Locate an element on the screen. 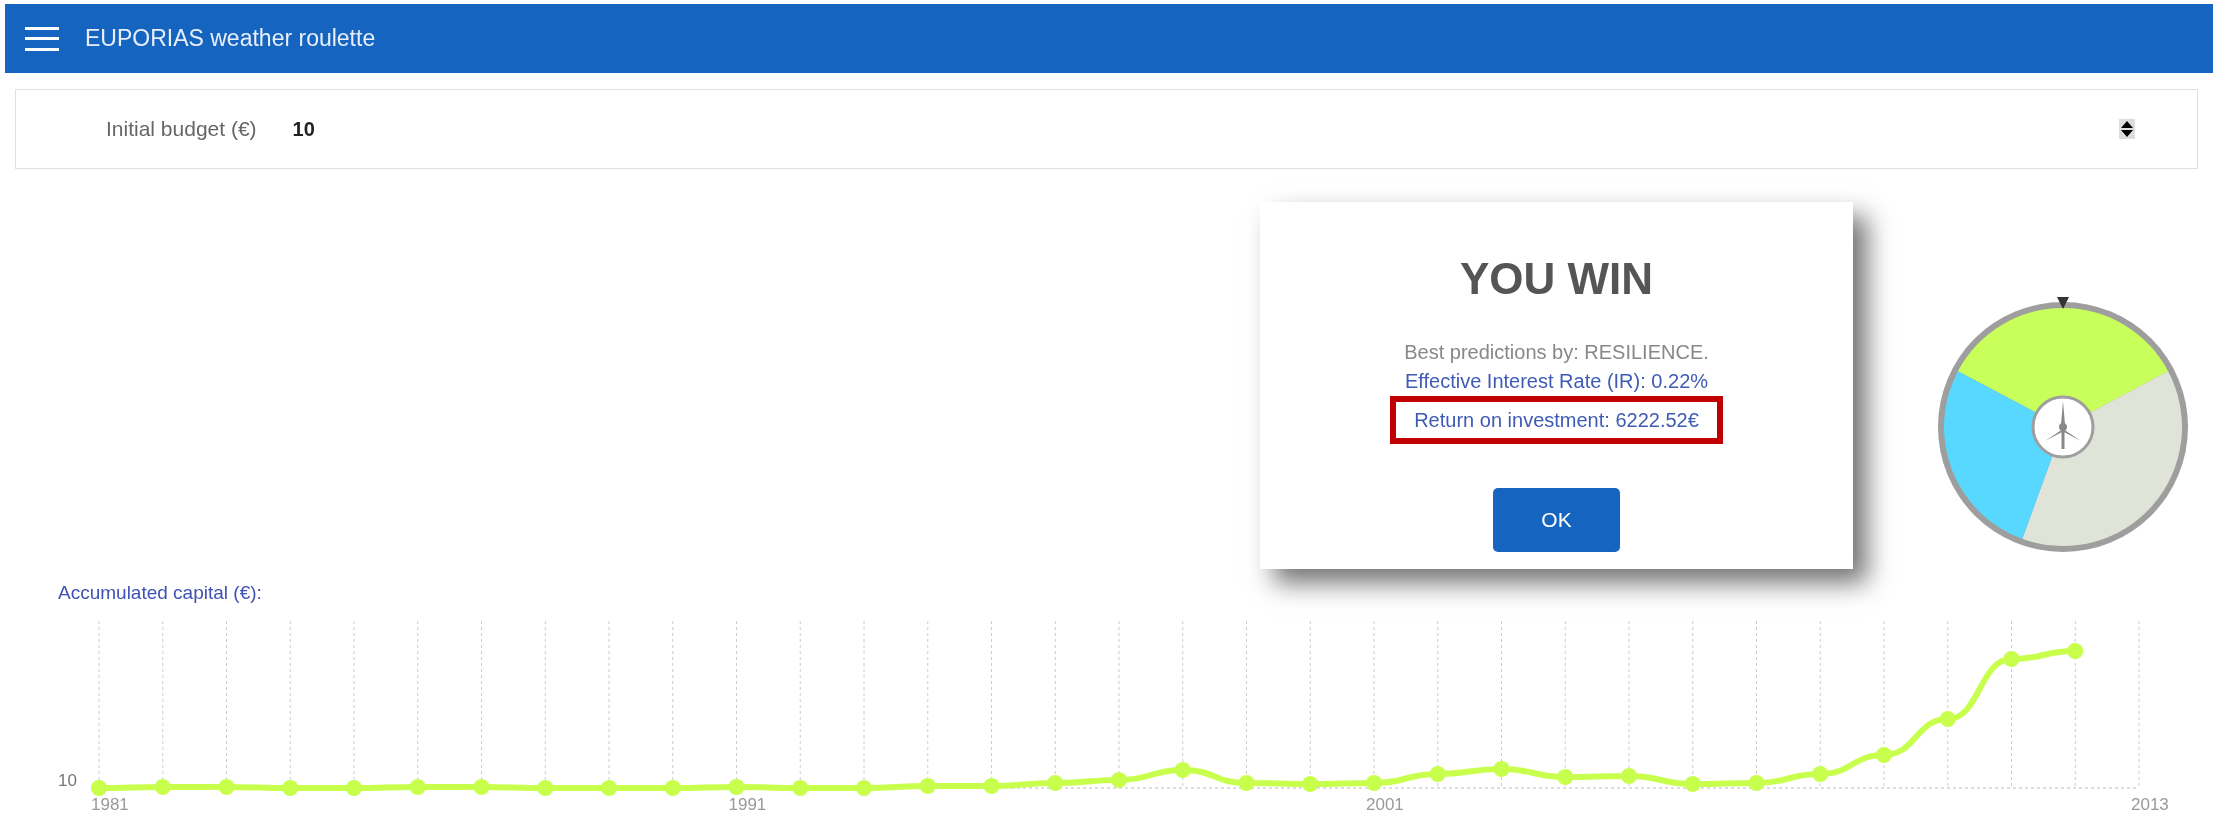 Image resolution: width=2213 pixels, height=815 pixels. dialog-text: Best predictions by: RESILIENCE. is located at coordinates (1556, 352).